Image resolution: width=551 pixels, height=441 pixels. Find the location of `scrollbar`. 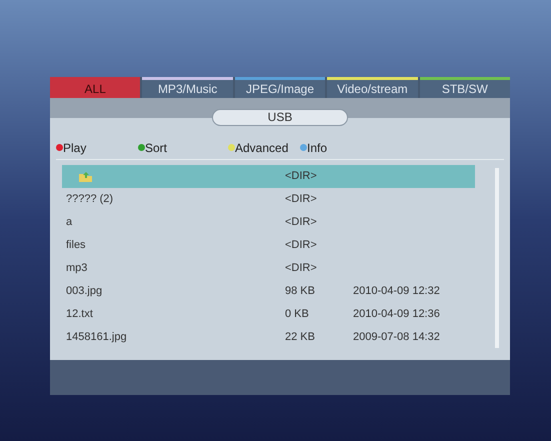

scrollbar is located at coordinates (497, 258).